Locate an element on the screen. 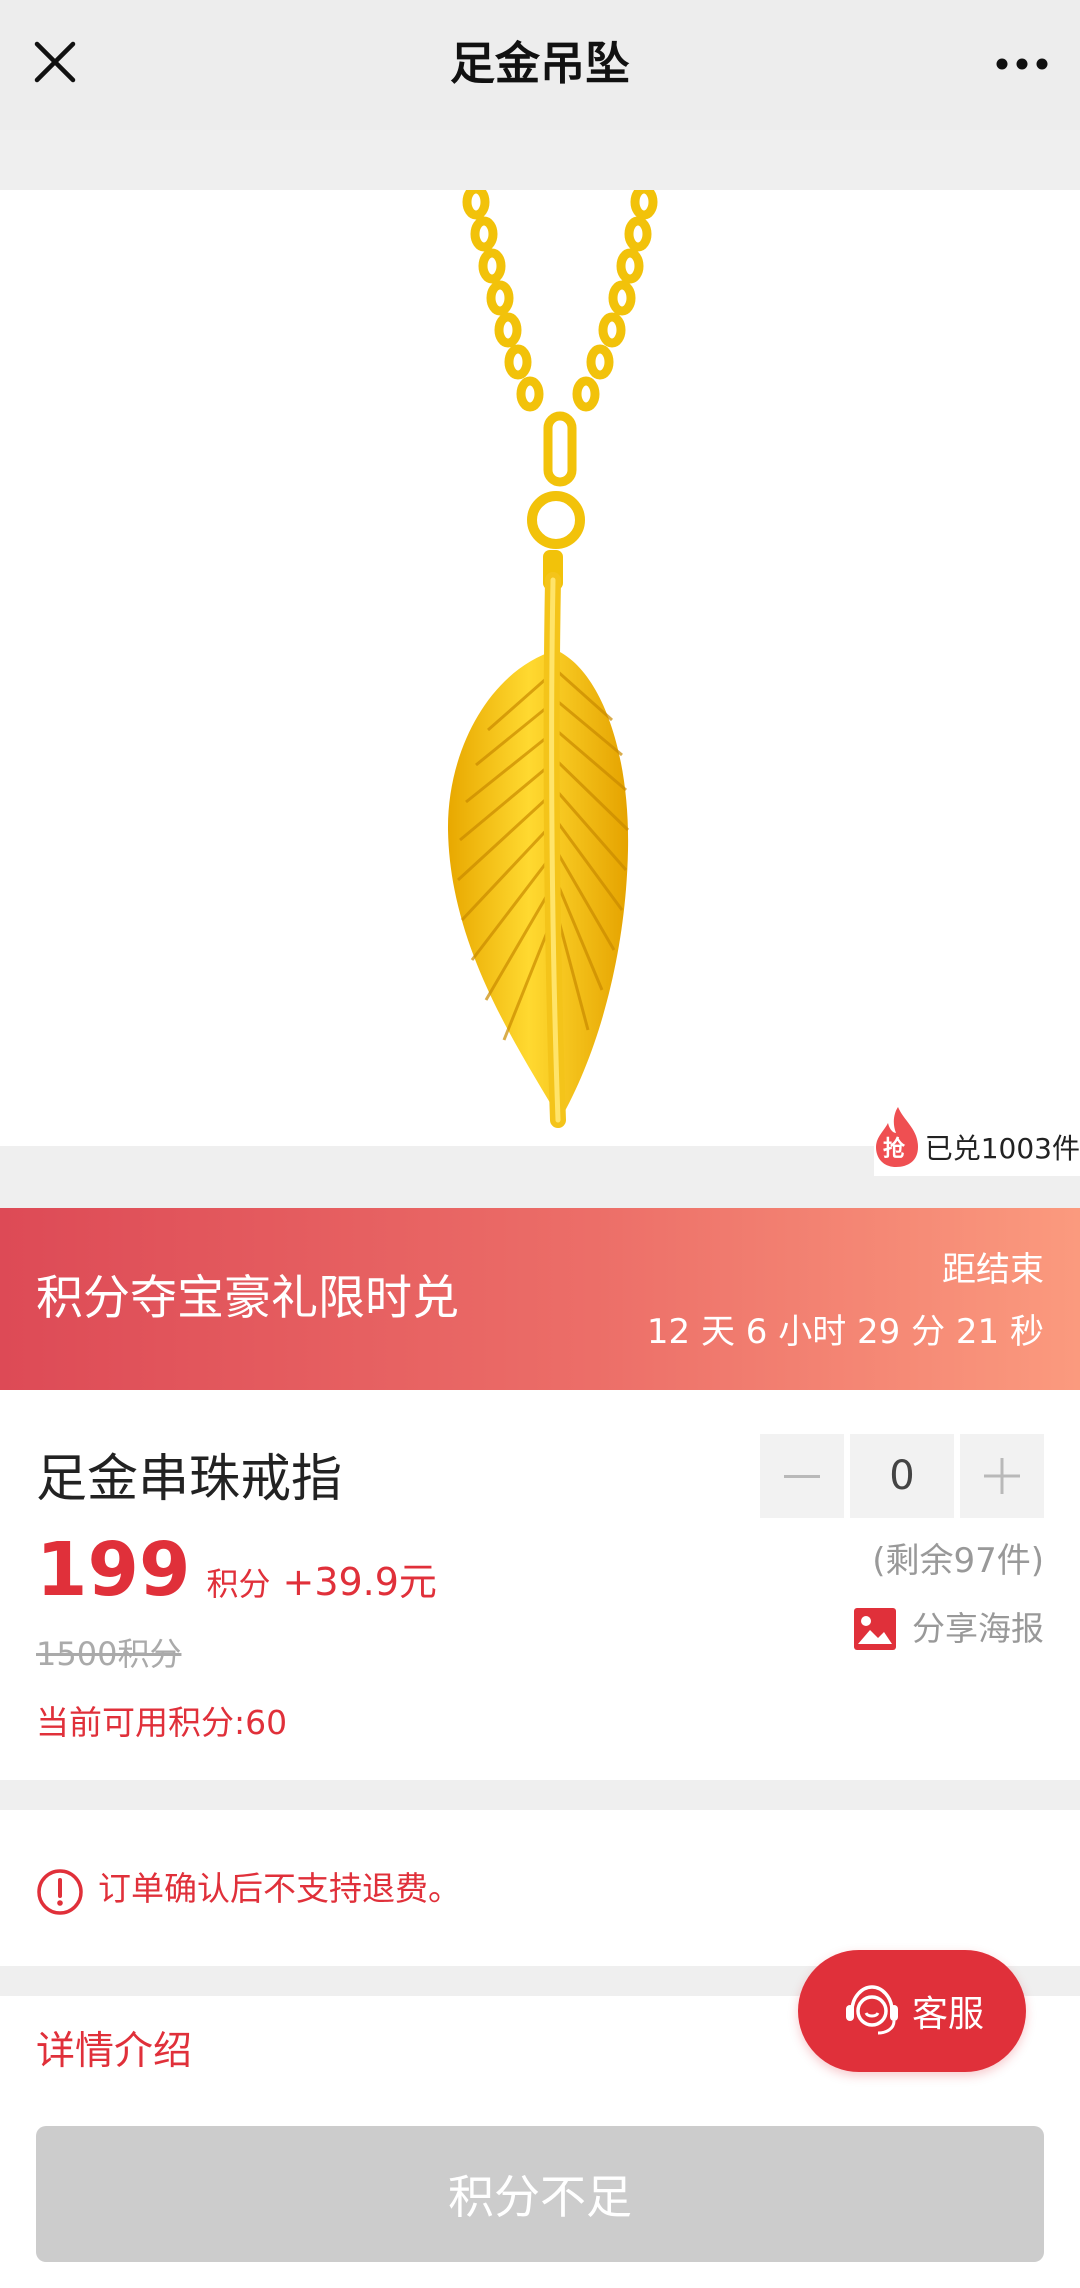 The image size is (1080, 2288). insufficient-points-button: 积分不足 is located at coordinates (540, 2194).